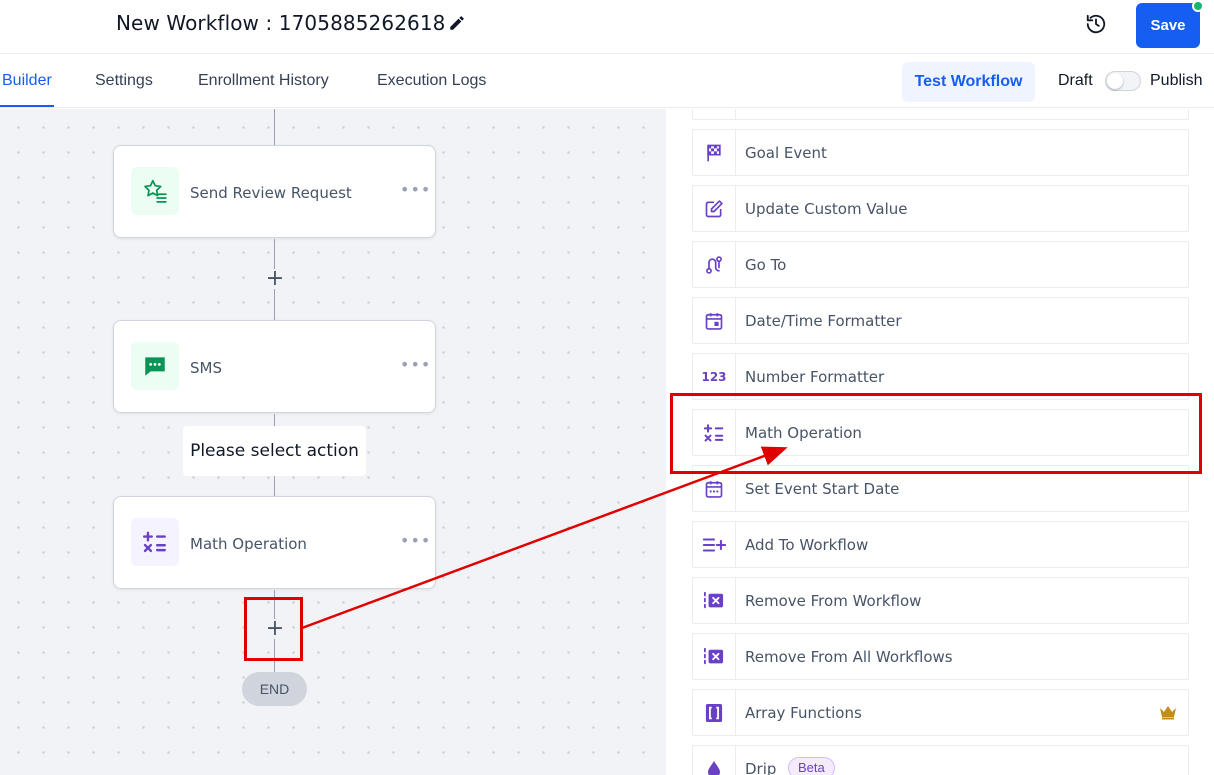 The width and height of the screenshot is (1214, 775). I want to click on crown-icon, so click(1168, 712).